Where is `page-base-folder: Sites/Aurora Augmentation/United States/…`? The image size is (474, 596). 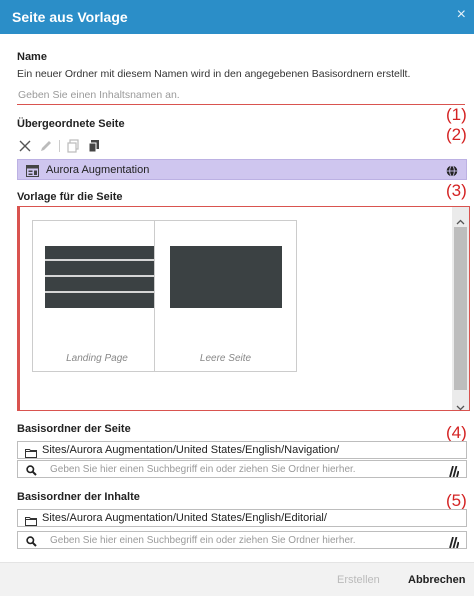
page-base-folder: Sites/Aurora Augmentation/United States/… is located at coordinates (242, 450).